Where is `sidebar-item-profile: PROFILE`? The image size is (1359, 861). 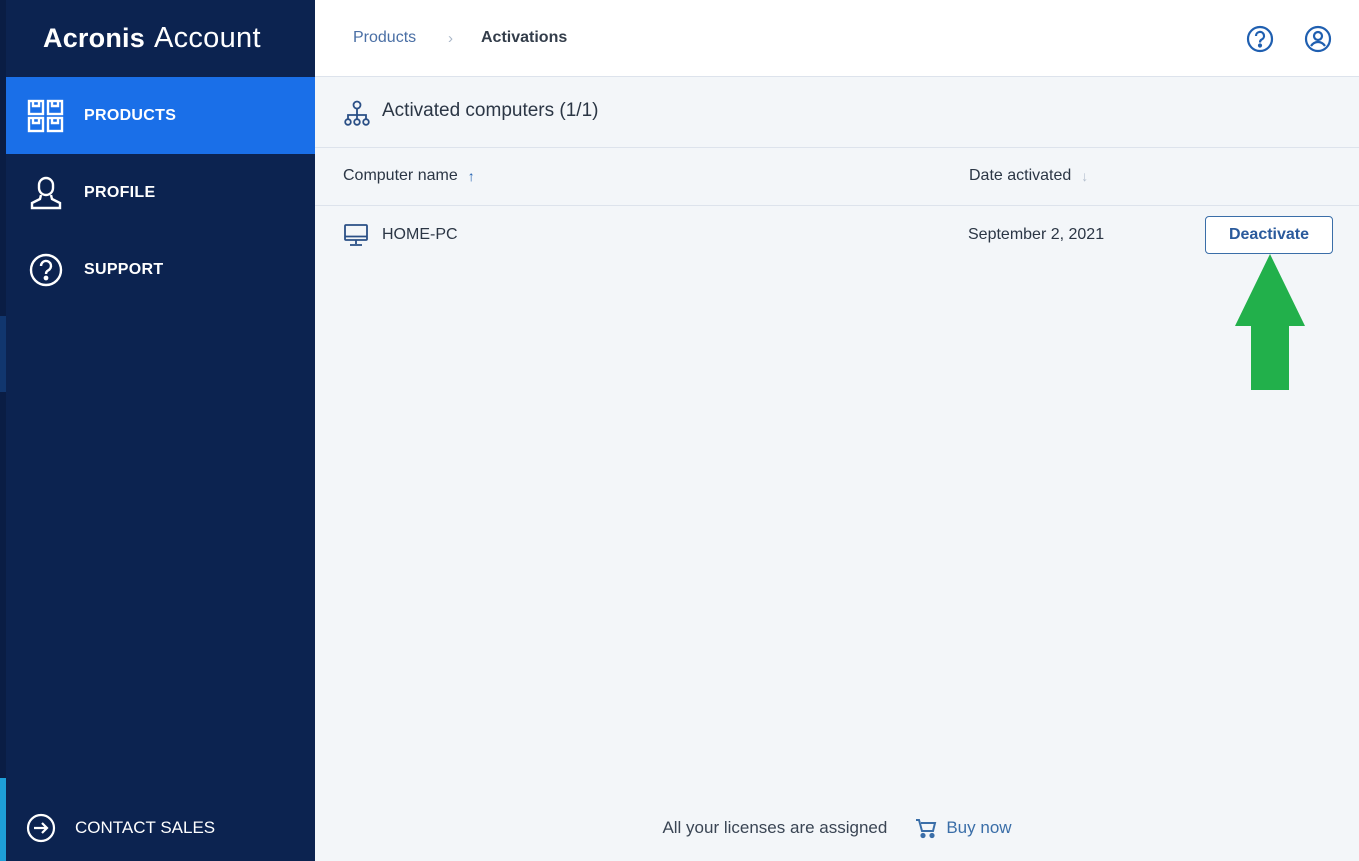
sidebar-item-profile: PROFILE is located at coordinates (160, 192).